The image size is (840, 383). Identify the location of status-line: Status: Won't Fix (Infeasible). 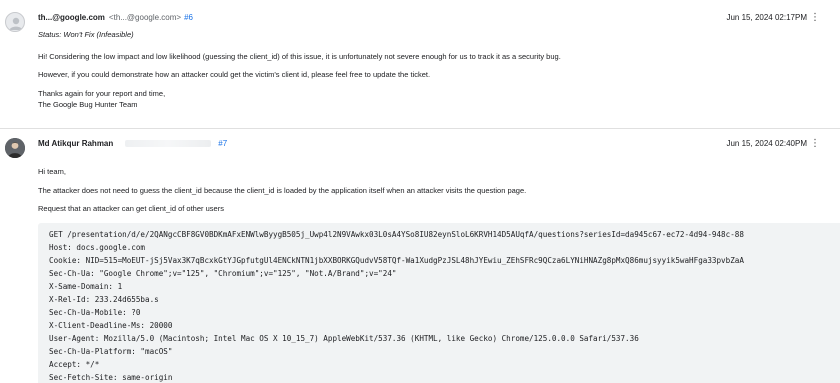
(86, 34).